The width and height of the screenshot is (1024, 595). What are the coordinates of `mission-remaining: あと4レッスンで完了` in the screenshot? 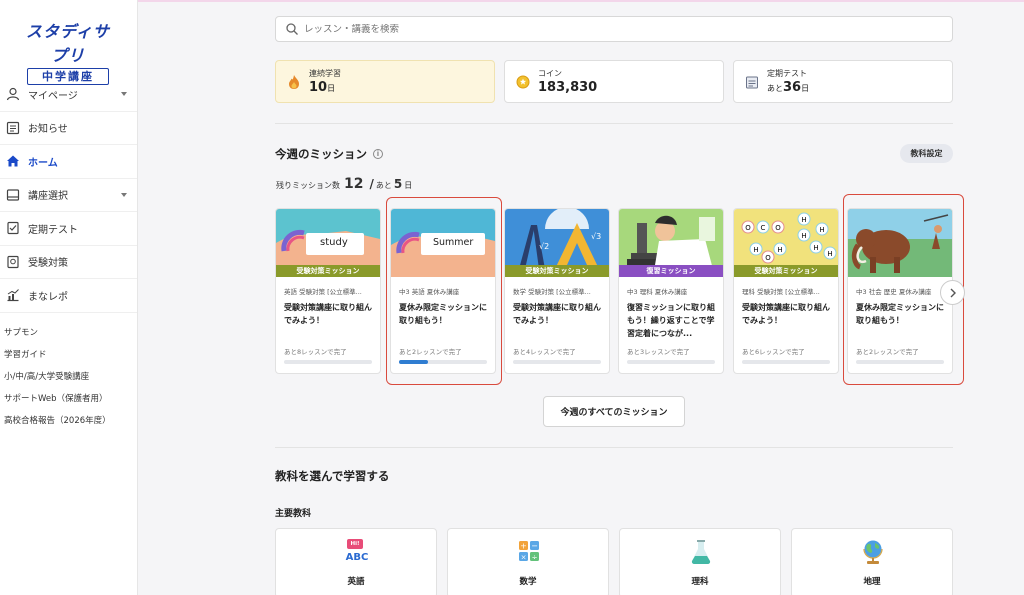 It's located at (544, 352).